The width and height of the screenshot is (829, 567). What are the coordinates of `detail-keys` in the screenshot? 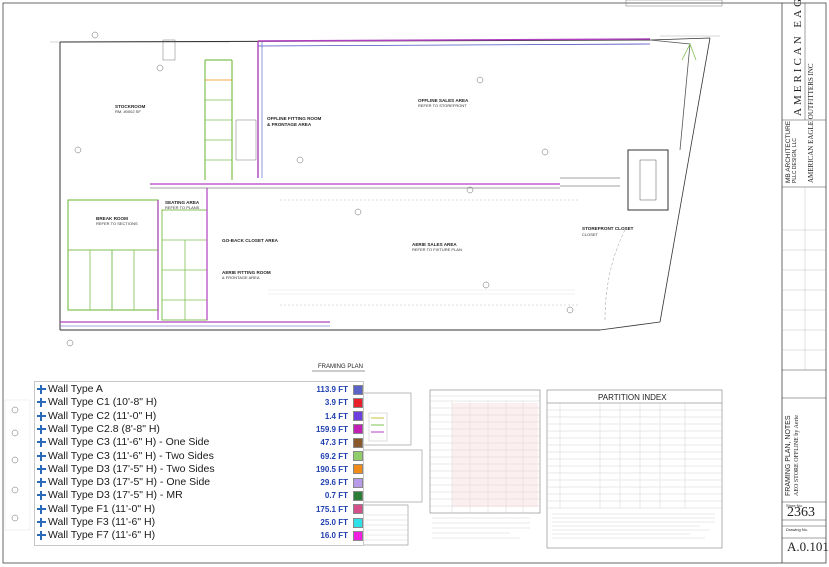 It's located at (391, 469).